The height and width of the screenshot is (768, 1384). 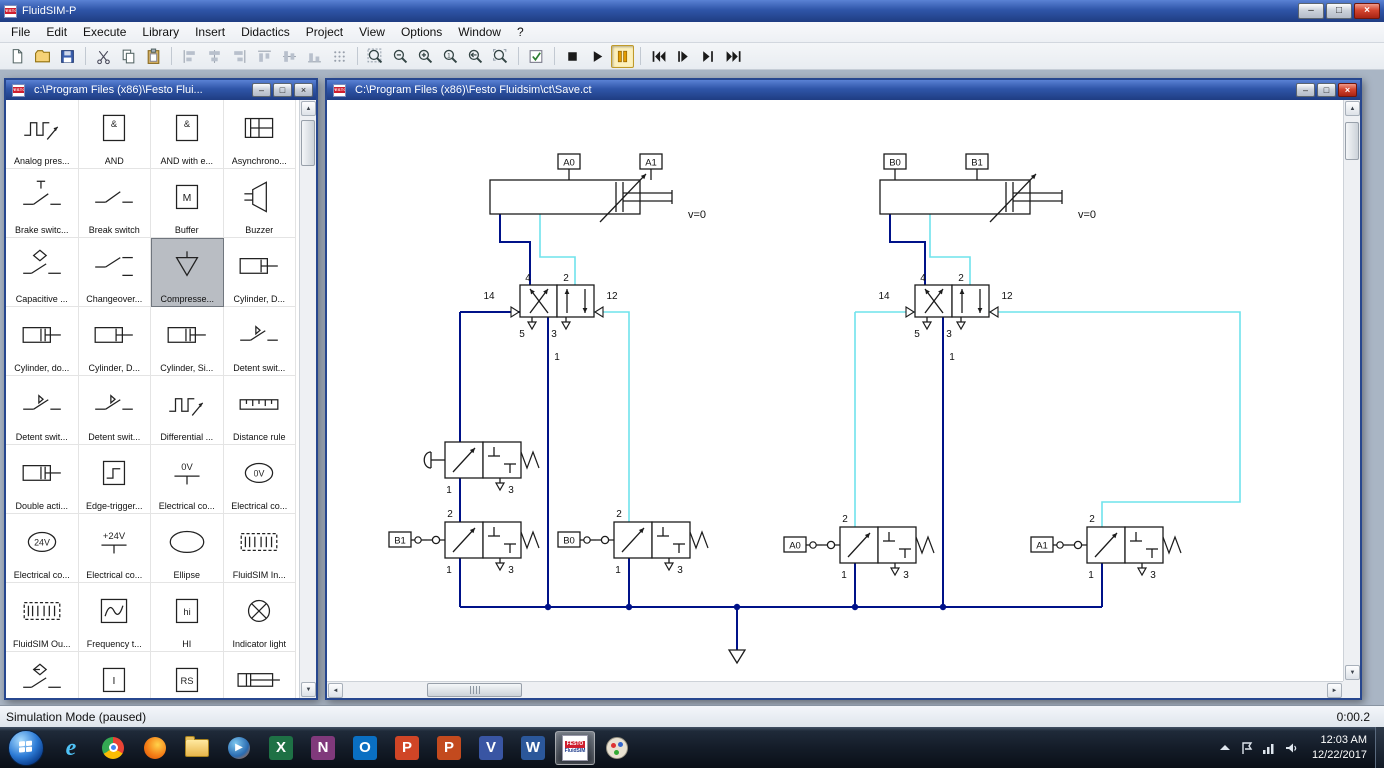 What do you see at coordinates (536, 56) in the screenshot?
I see `toolbar-check-circuit-button` at bounding box center [536, 56].